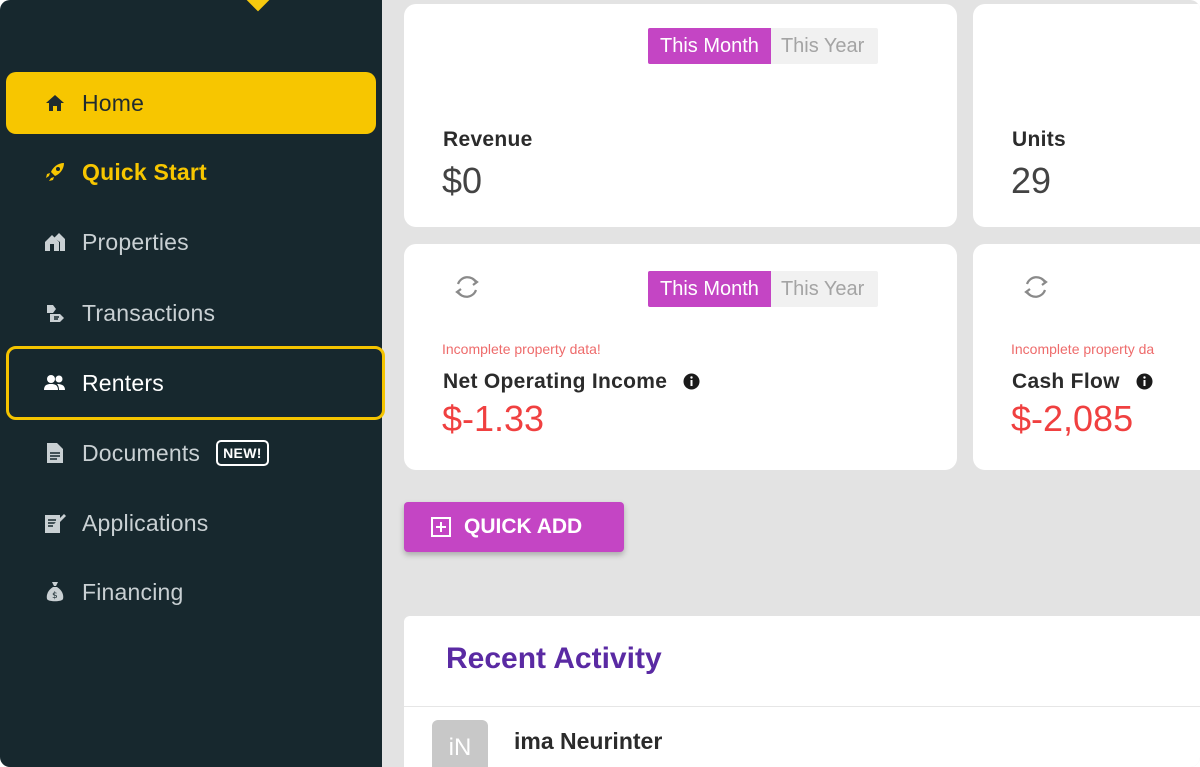 This screenshot has height=767, width=1200. I want to click on sidebar-item-label: Home, so click(113, 102).